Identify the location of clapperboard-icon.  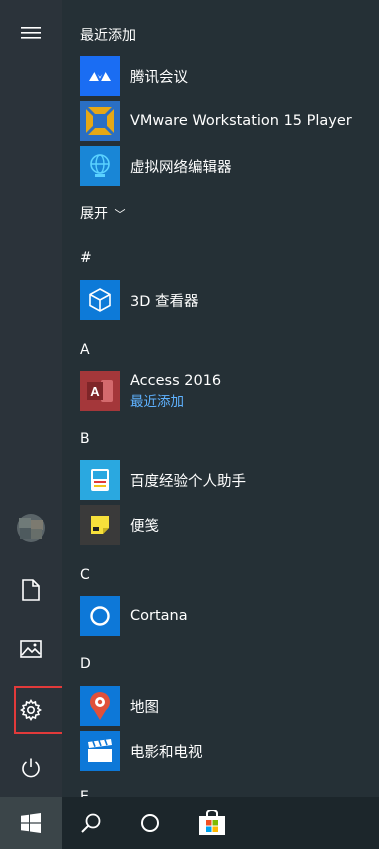
(100, 751).